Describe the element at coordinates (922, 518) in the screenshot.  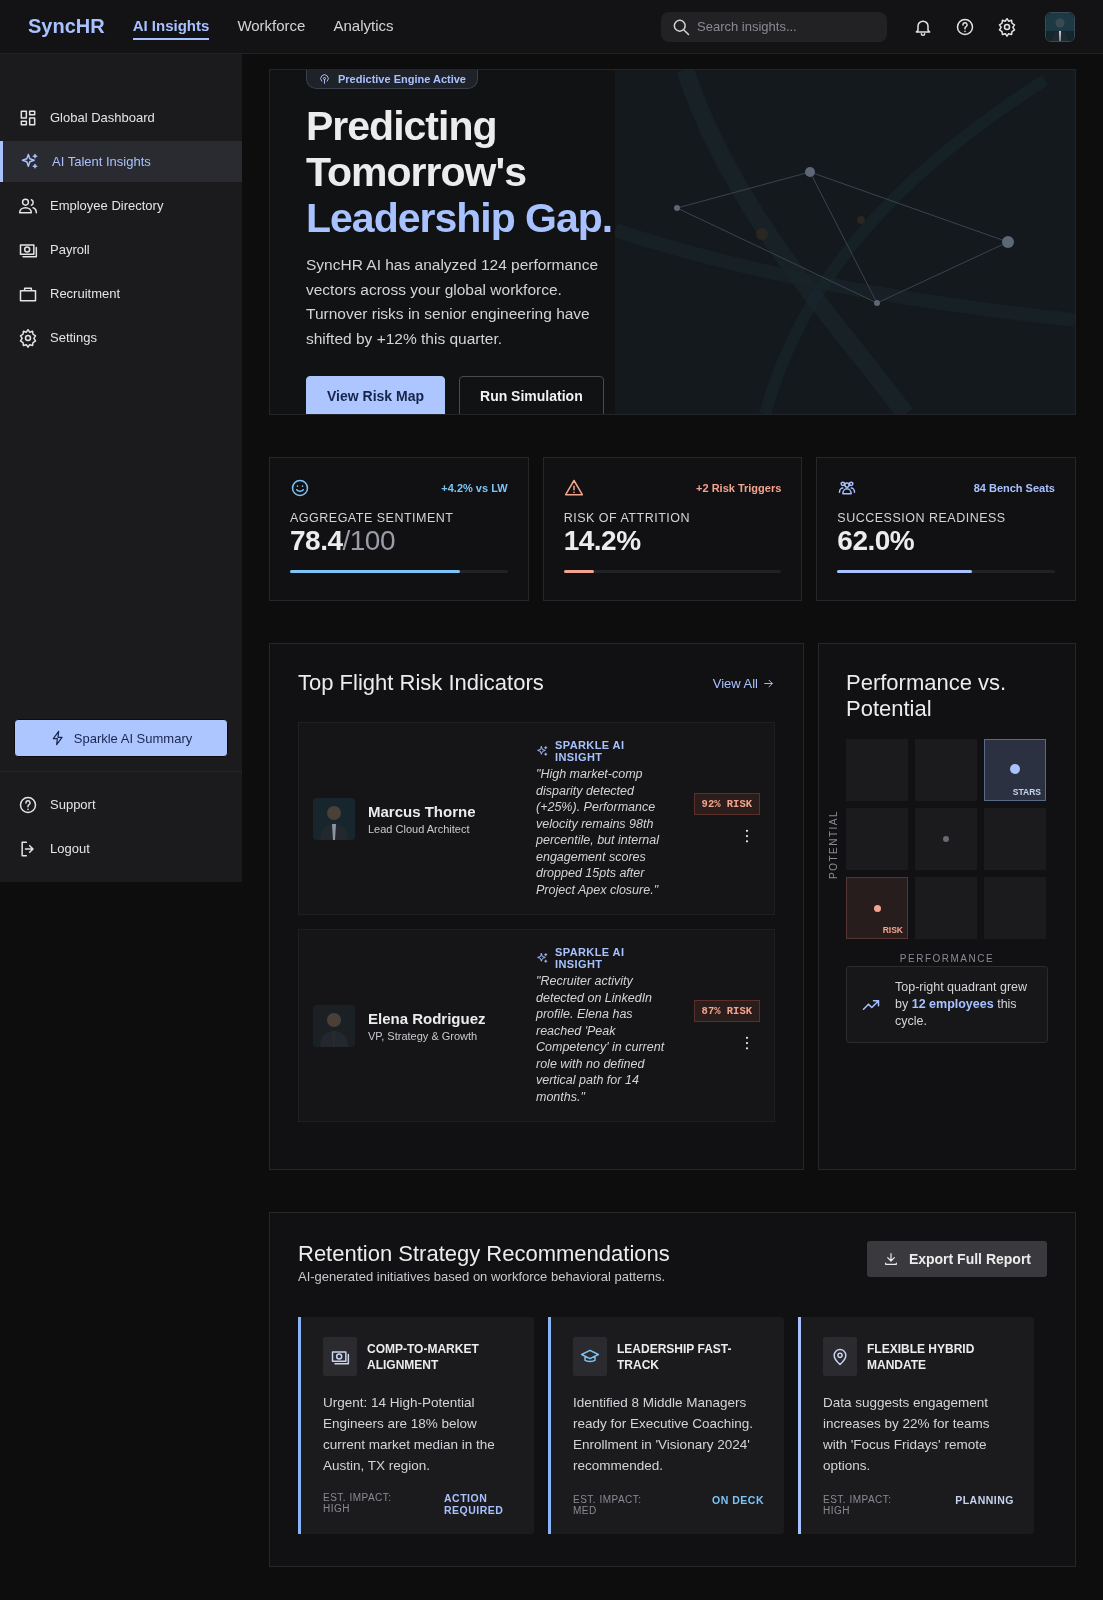
I see `stat-label: SUCCESSION READINESS` at that location.